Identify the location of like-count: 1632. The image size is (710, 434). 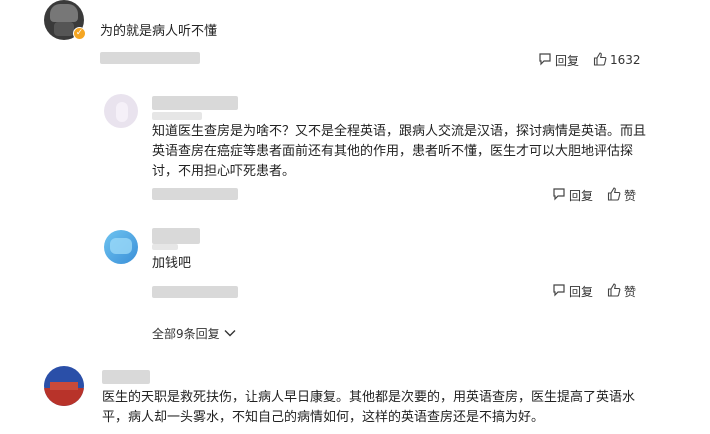
(625, 60).